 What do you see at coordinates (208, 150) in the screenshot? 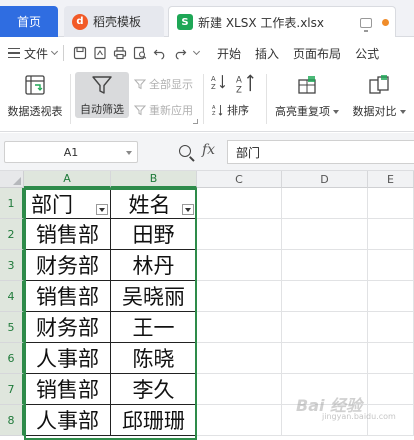
I see `fx-icon: fx` at bounding box center [208, 150].